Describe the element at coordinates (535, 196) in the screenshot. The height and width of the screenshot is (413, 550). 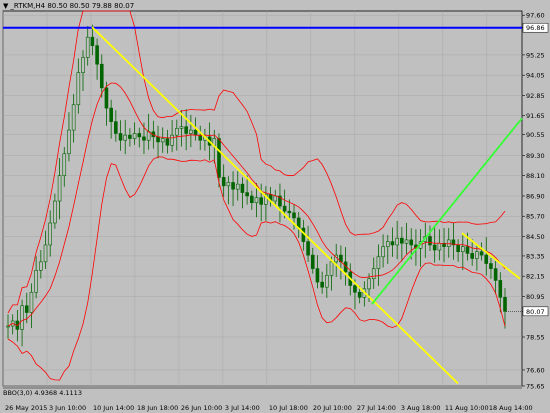
I see `y-tick-label: 86.90` at that location.